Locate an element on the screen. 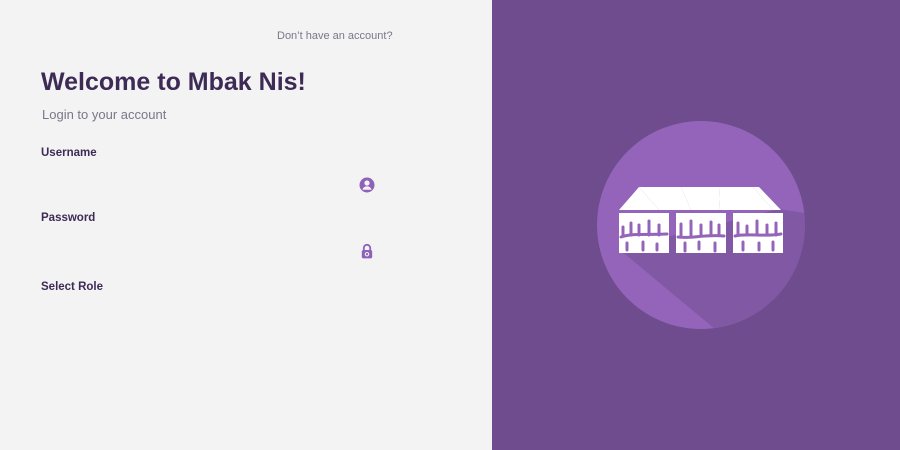  role-label: Select Role is located at coordinates (72, 287).